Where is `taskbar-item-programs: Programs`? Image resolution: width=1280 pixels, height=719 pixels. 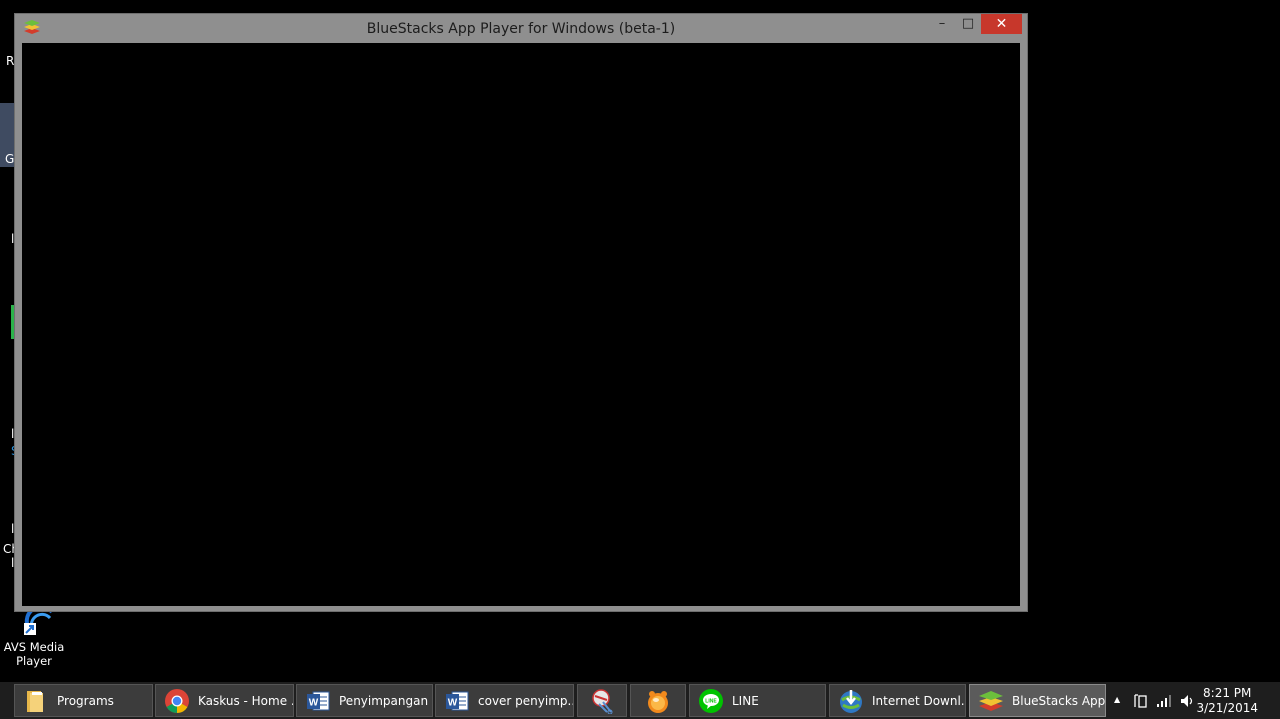
taskbar-item-programs: Programs is located at coordinates (83, 700).